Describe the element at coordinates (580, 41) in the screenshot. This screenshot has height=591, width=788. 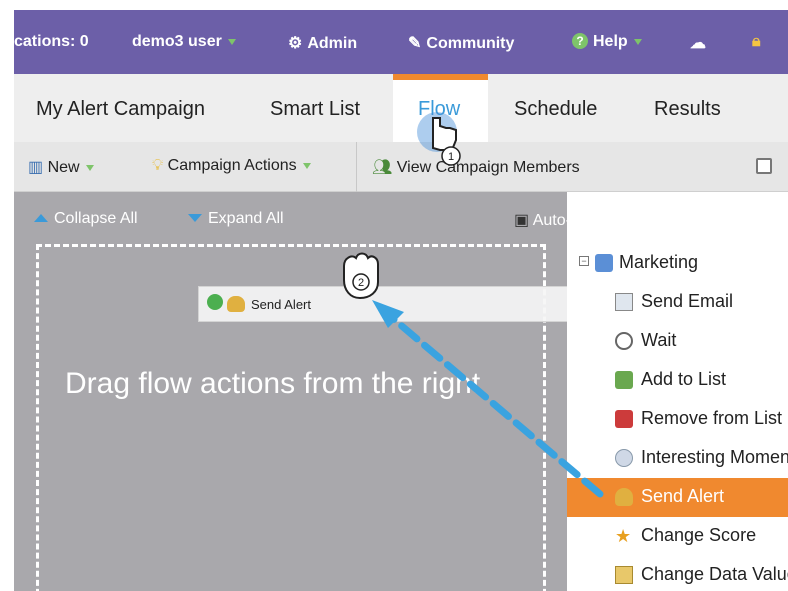
I see `help-icon: ?` at that location.